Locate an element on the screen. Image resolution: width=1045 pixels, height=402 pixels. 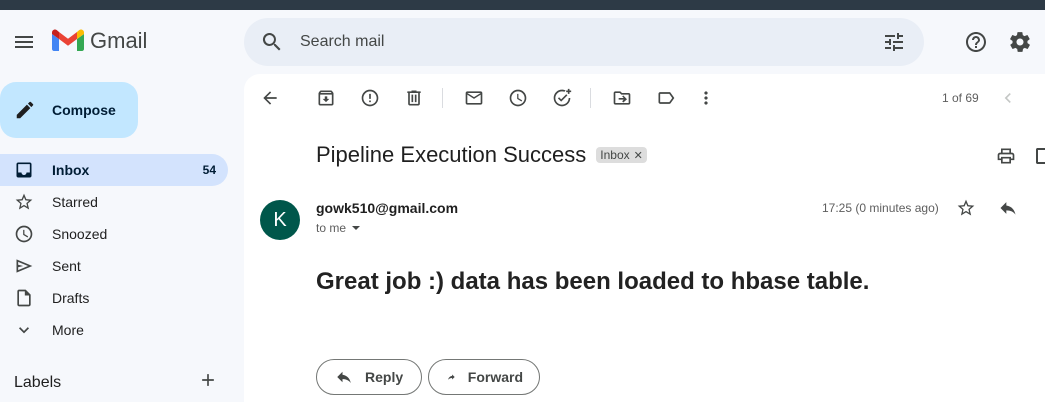
forward-button: Forward is located at coordinates (484, 377).